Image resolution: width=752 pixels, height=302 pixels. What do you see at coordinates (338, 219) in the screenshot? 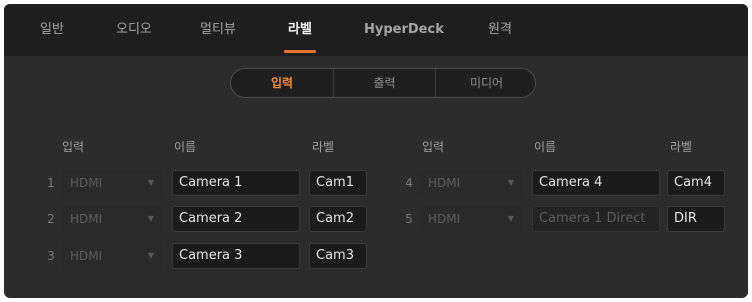
I see `label-field: Cam2` at bounding box center [338, 219].